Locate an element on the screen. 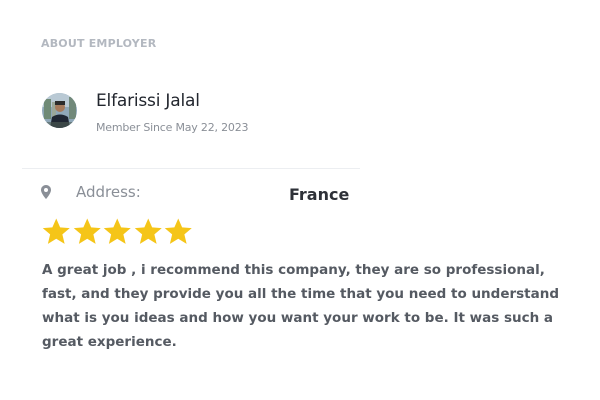 The image size is (600, 400). employer-avatar is located at coordinates (59, 110).